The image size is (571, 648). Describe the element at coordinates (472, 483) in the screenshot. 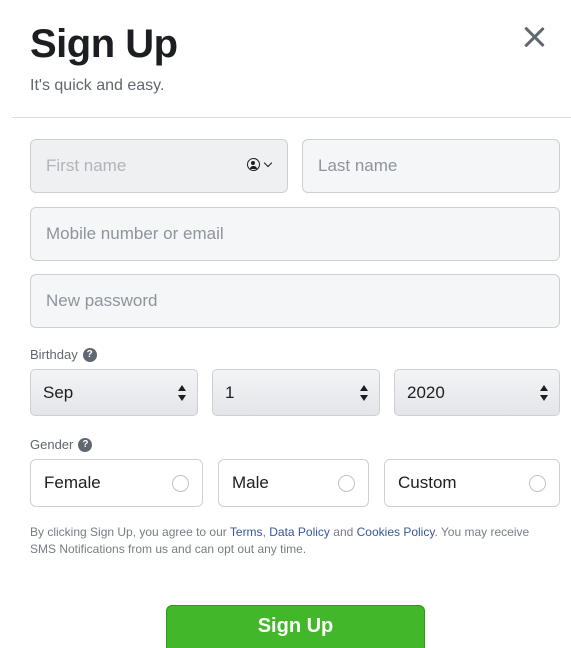

I see `gender-option-custom: Custom` at that location.